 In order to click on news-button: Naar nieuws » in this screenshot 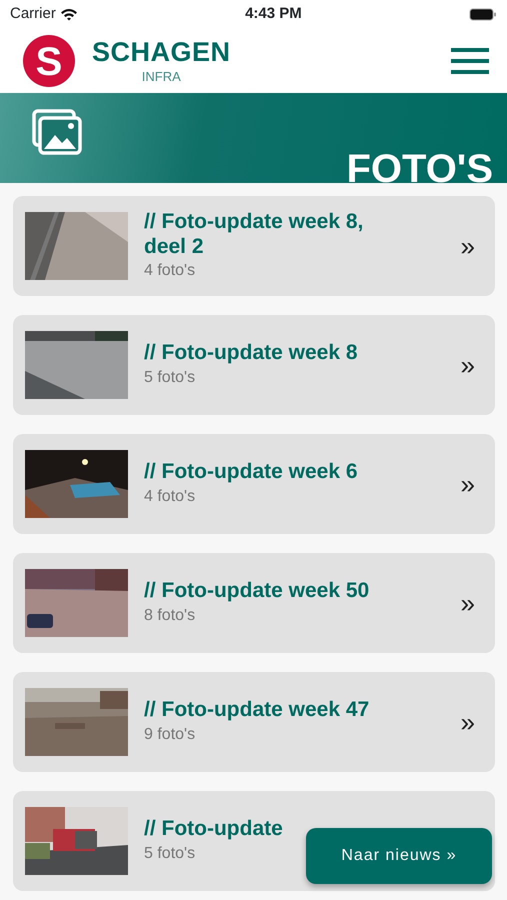, I will do `click(399, 856)`.